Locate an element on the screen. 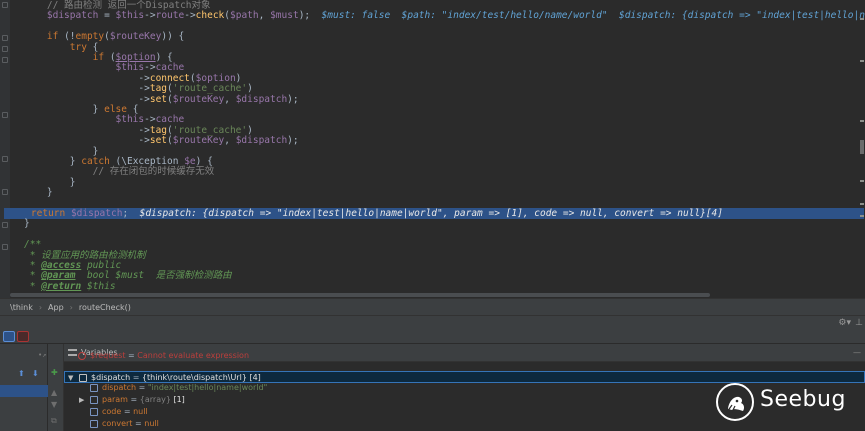 The image size is (865, 431). code-token: $dispatch is located at coordinates (96, 213).